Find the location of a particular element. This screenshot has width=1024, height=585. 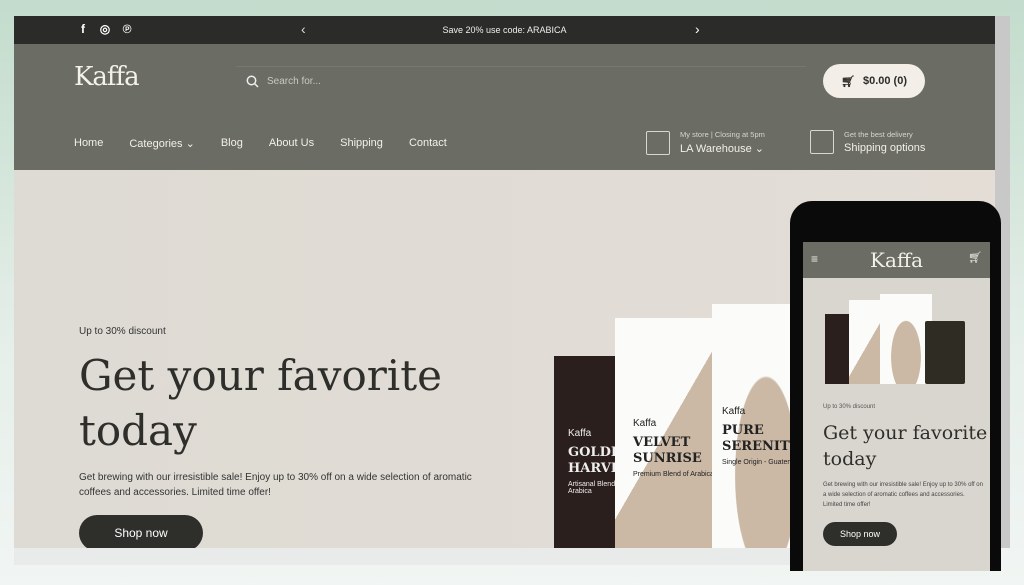

nav-categories-label: Categories is located at coordinates (156, 144).